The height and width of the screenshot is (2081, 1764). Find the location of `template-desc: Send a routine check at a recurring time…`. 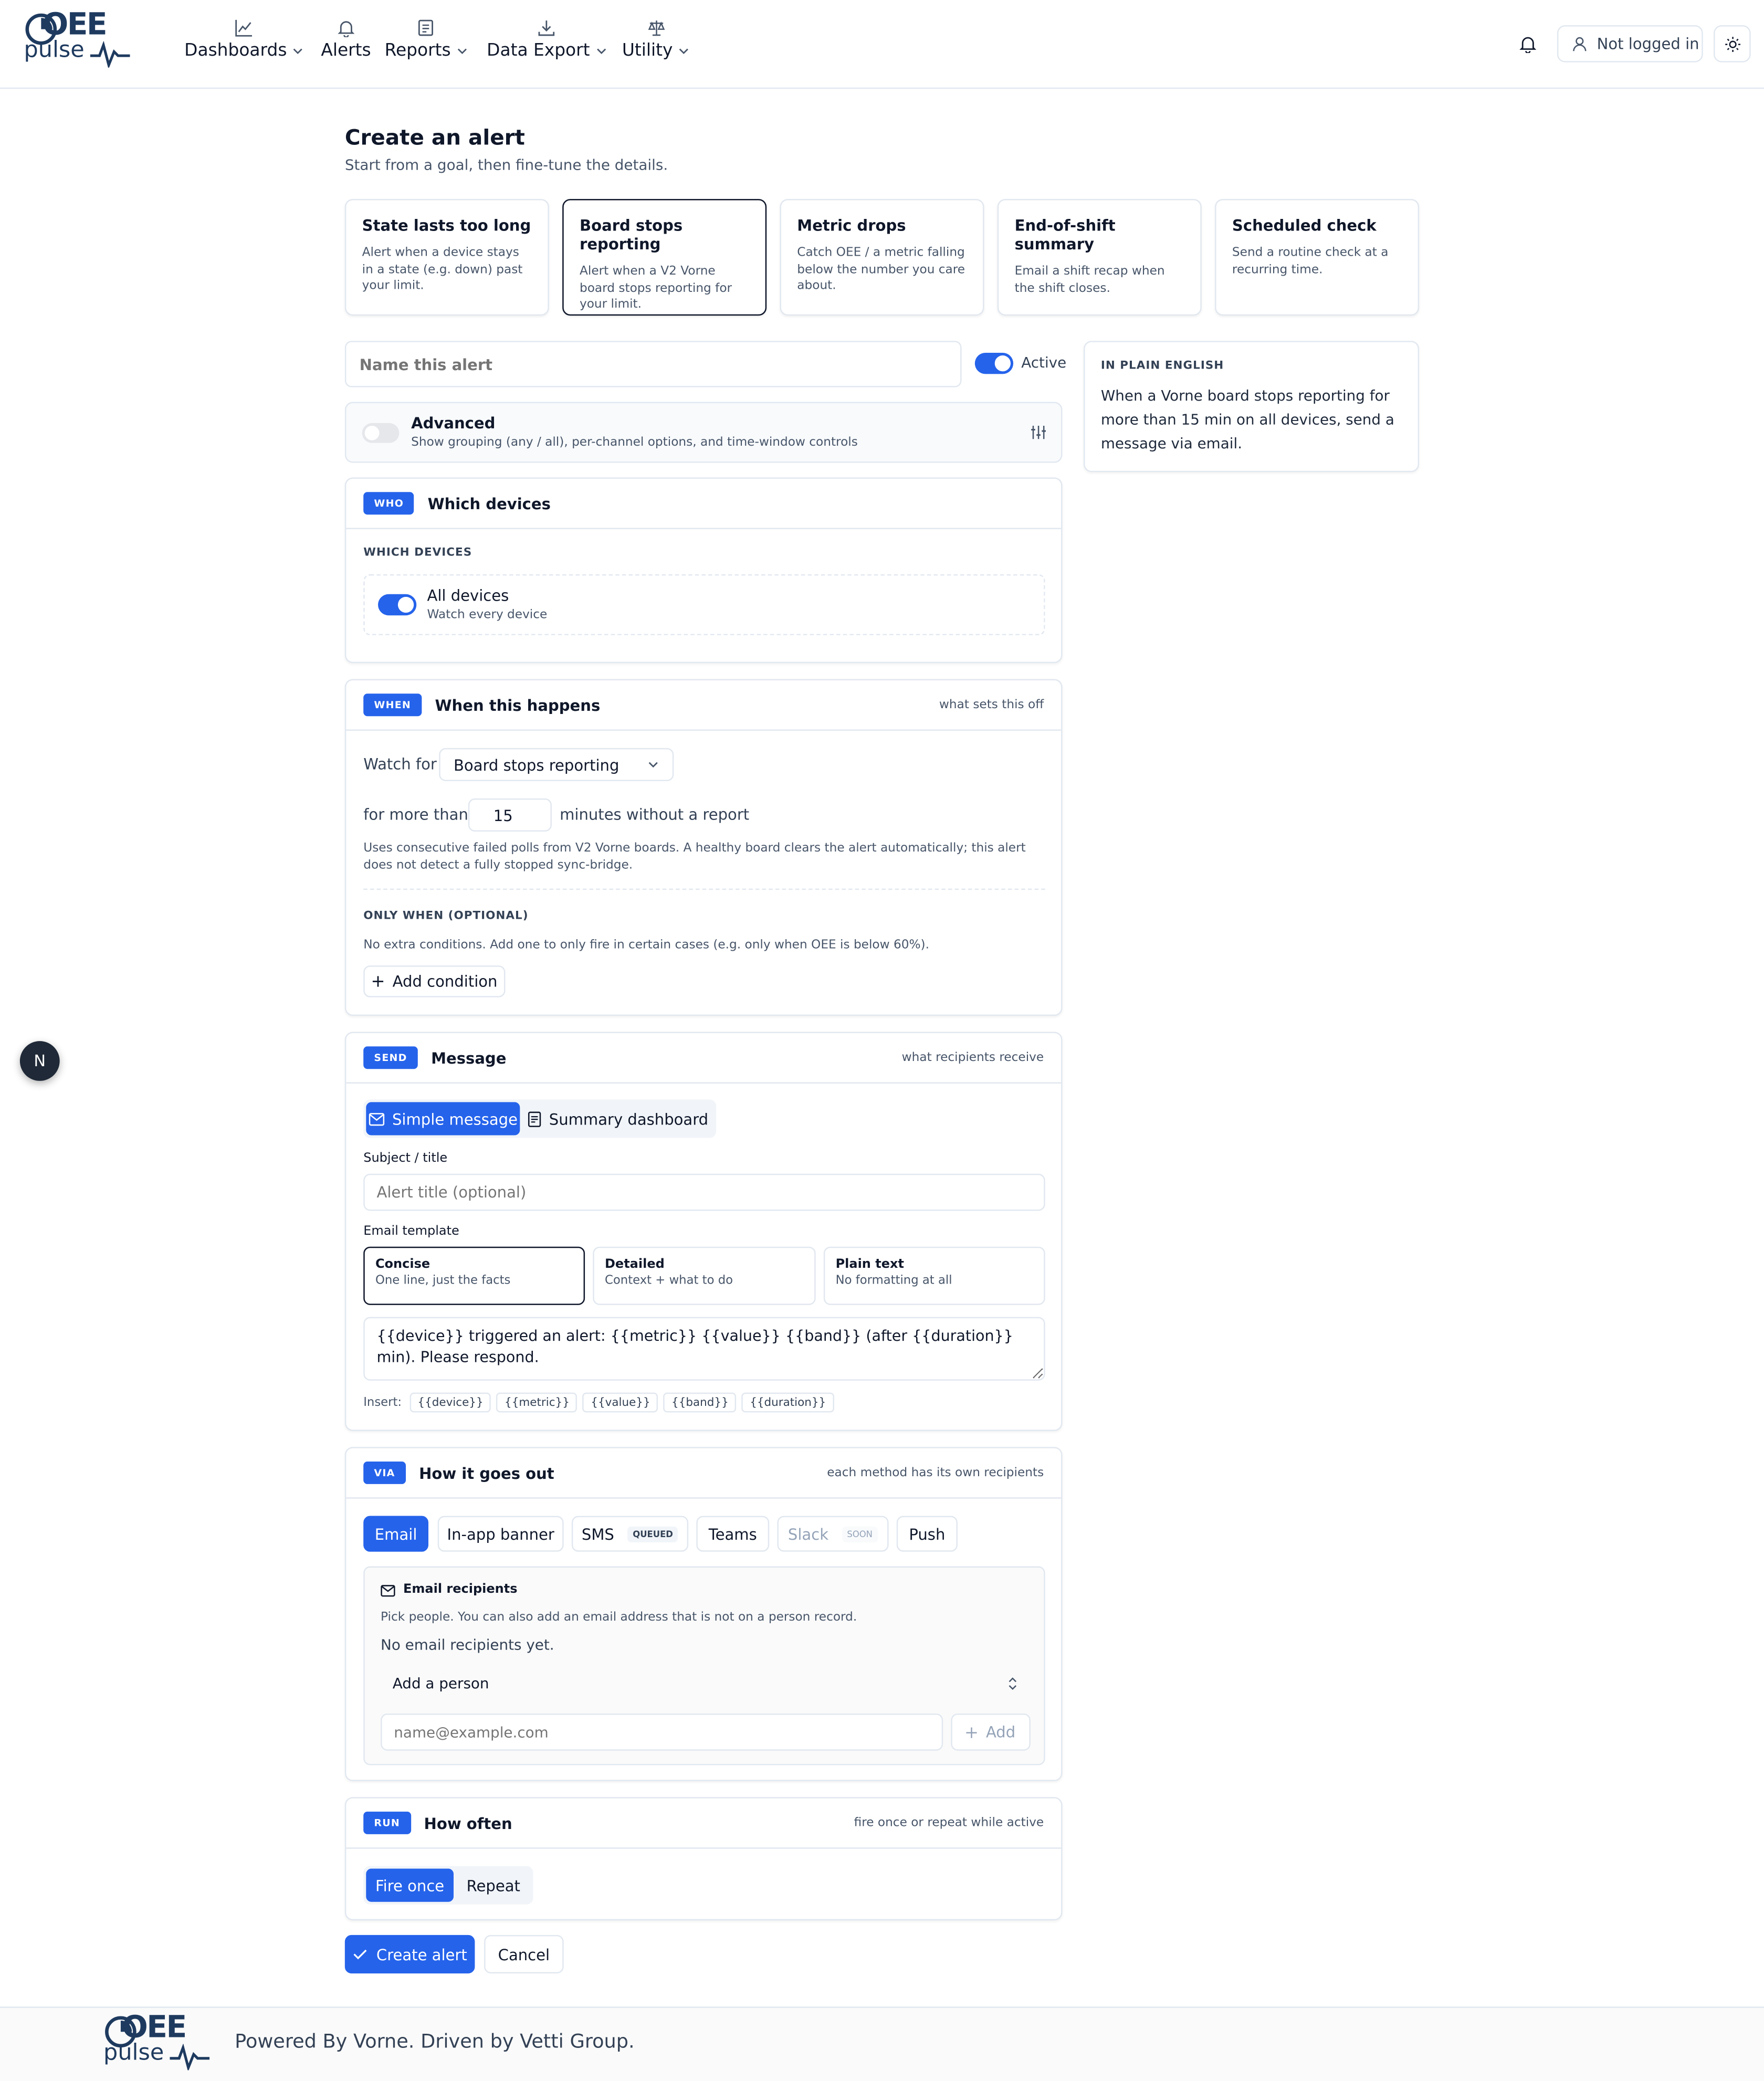

template-desc: Send a routine check at a recurring time… is located at coordinates (1310, 261).